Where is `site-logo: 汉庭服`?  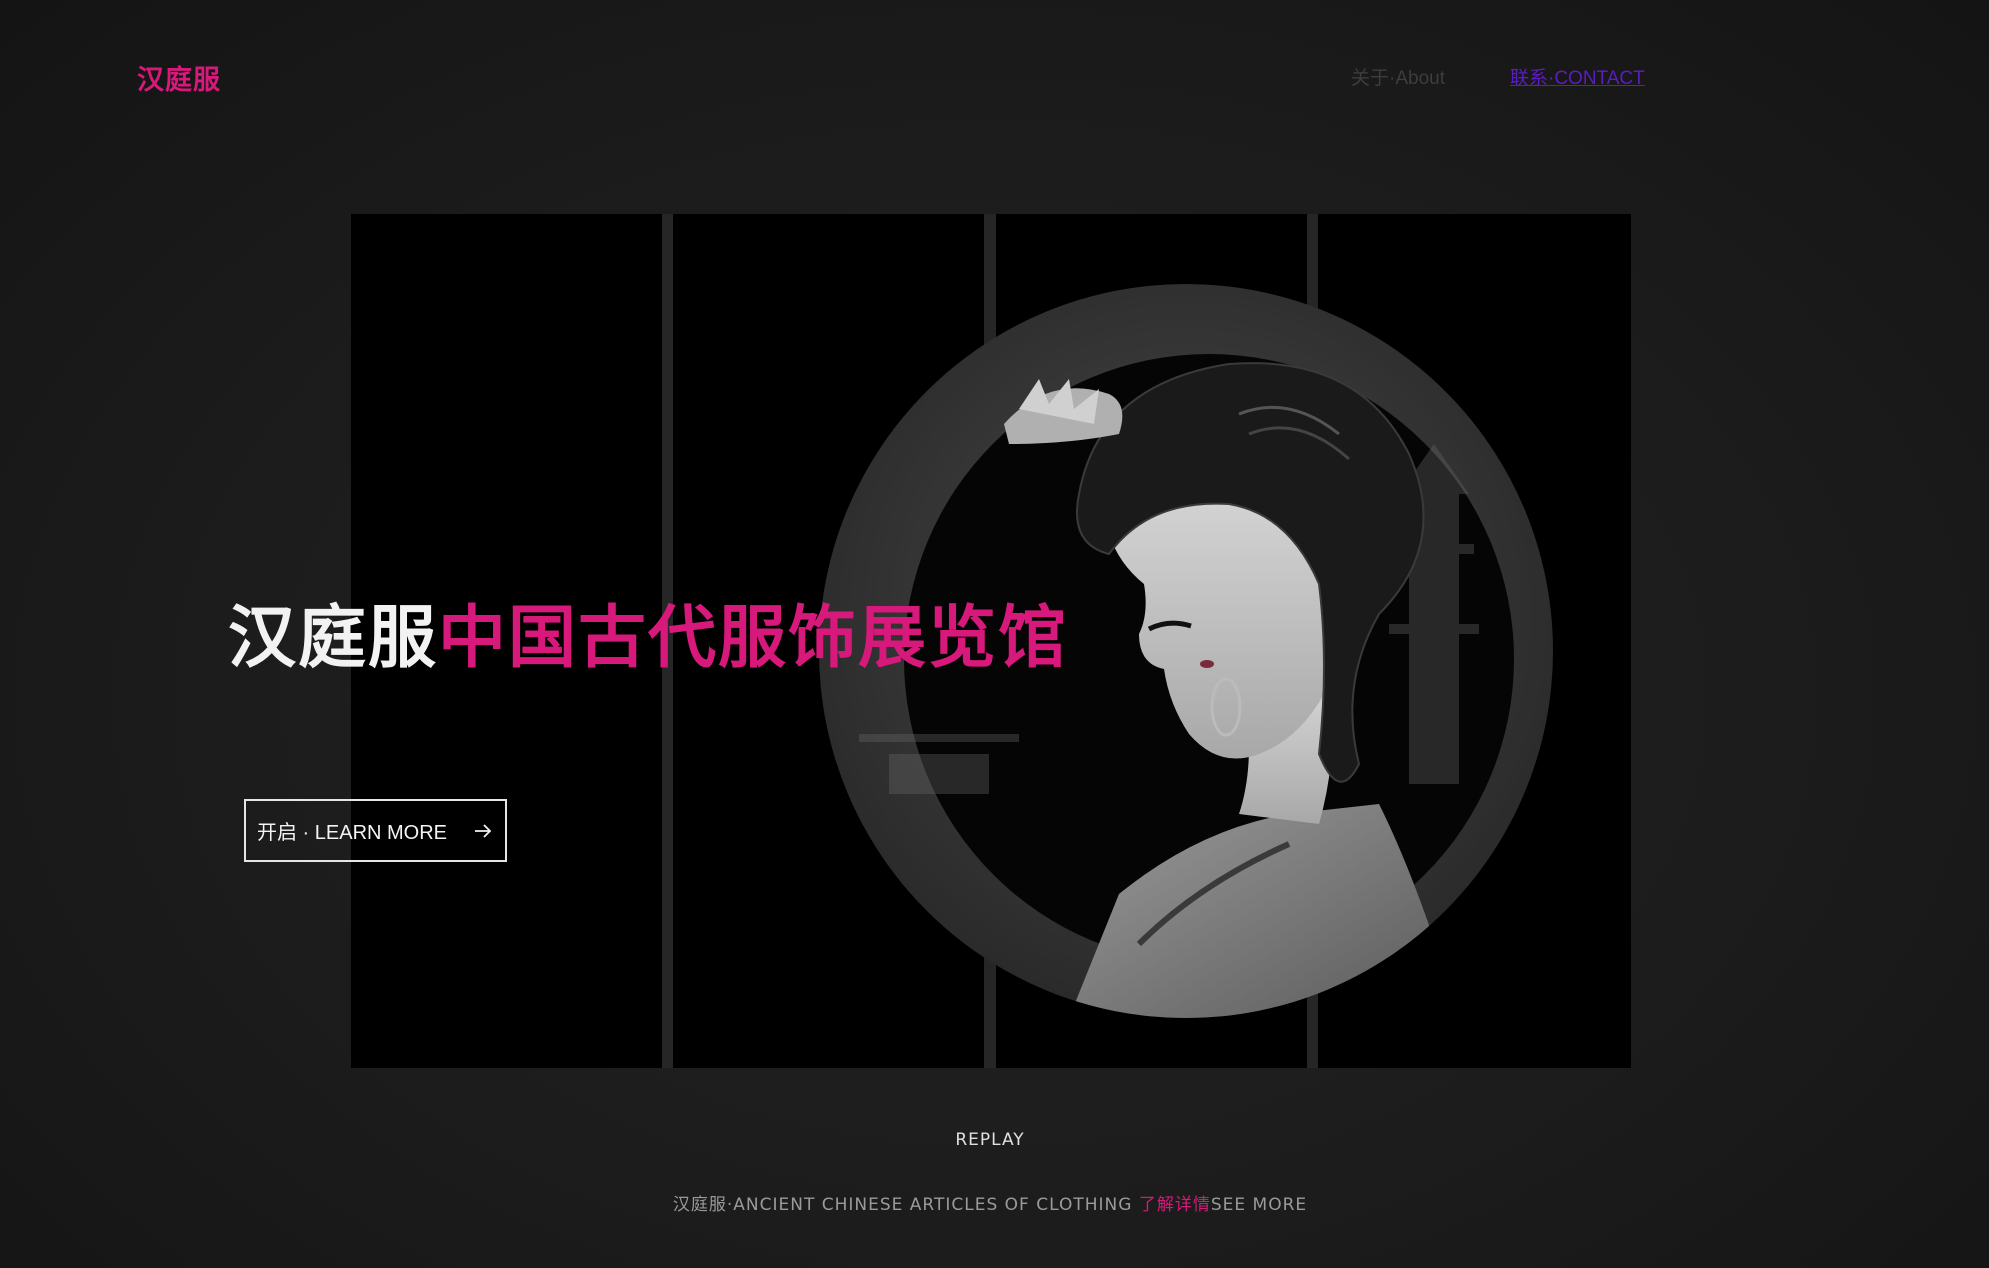
site-logo: 汉庭服 is located at coordinates (179, 77).